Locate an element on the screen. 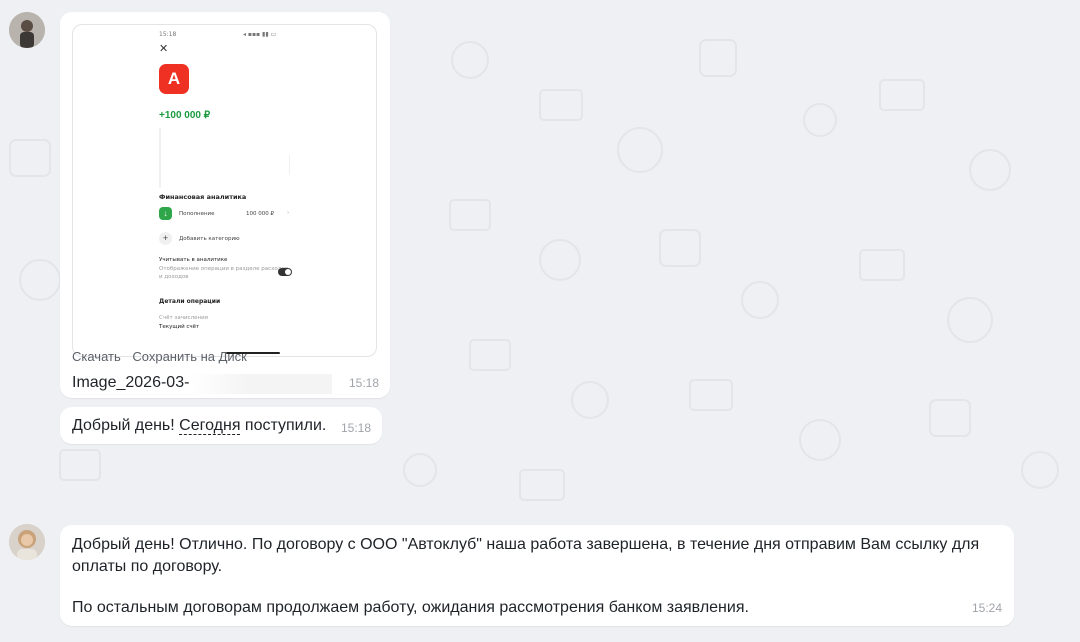 This screenshot has width=1080, height=642. text-message: Добрый день! Сегодня поступили. 15:18 is located at coordinates (221, 425).